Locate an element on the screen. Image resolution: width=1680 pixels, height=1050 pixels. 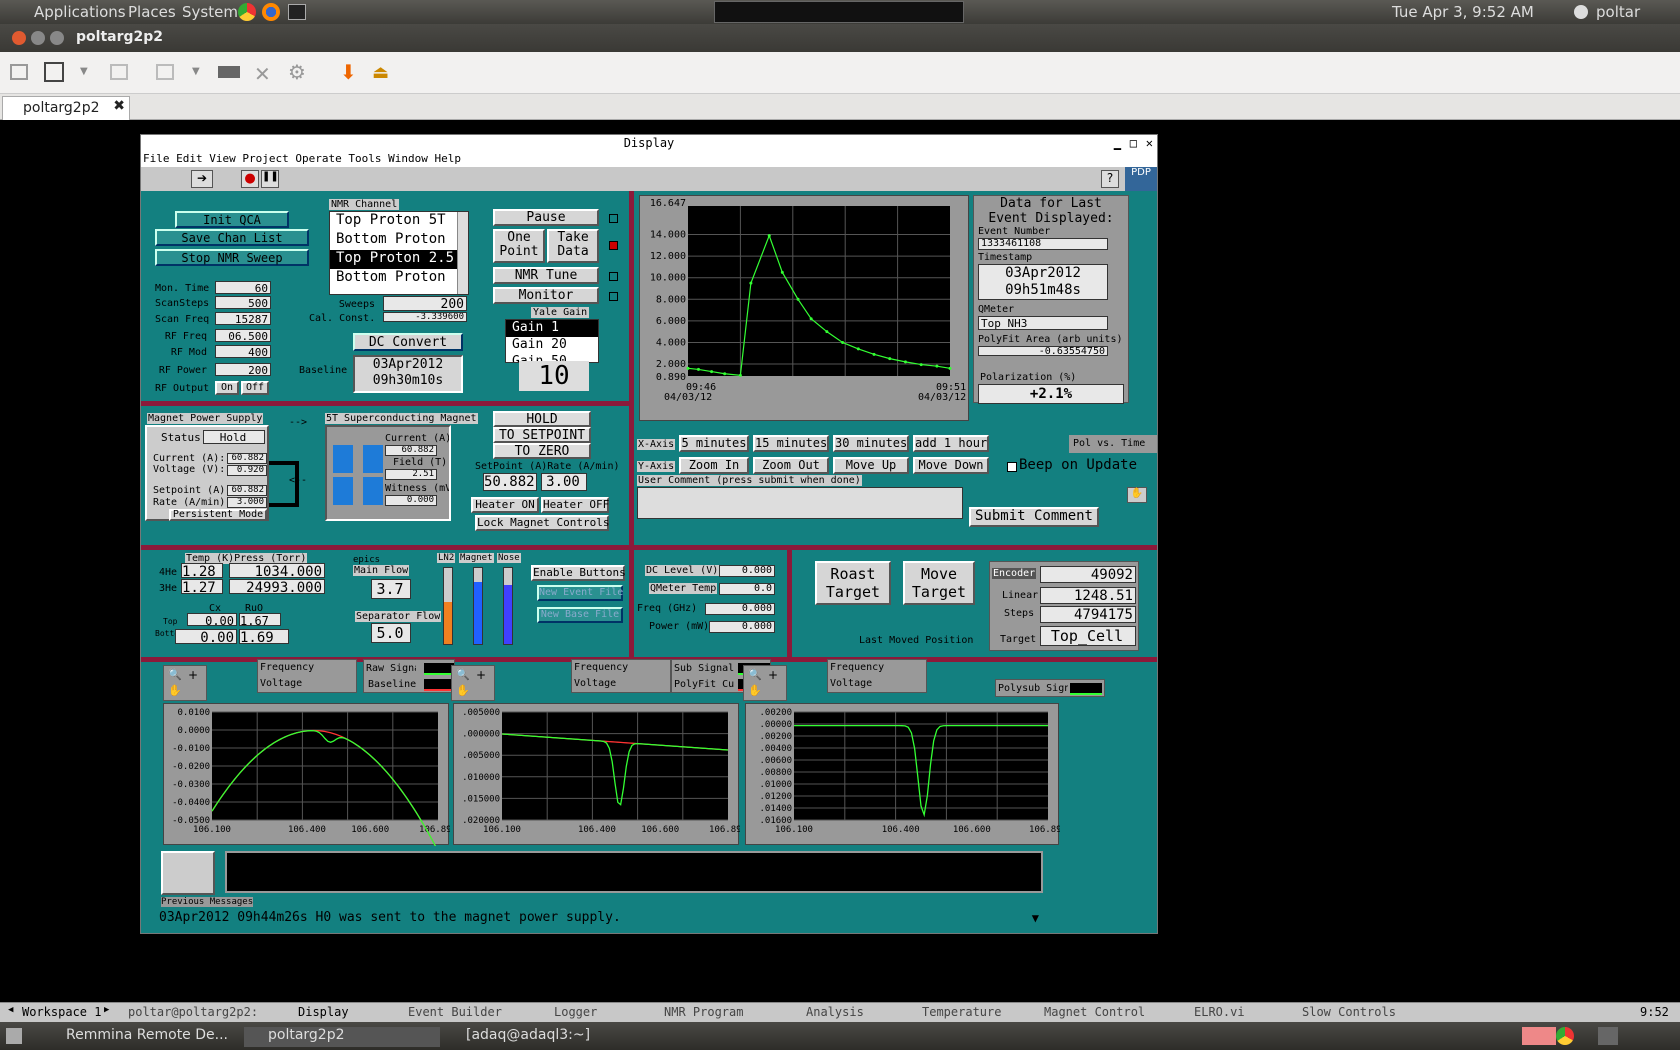
new-event-file-button: New Event File is located at coordinates (580, 593).